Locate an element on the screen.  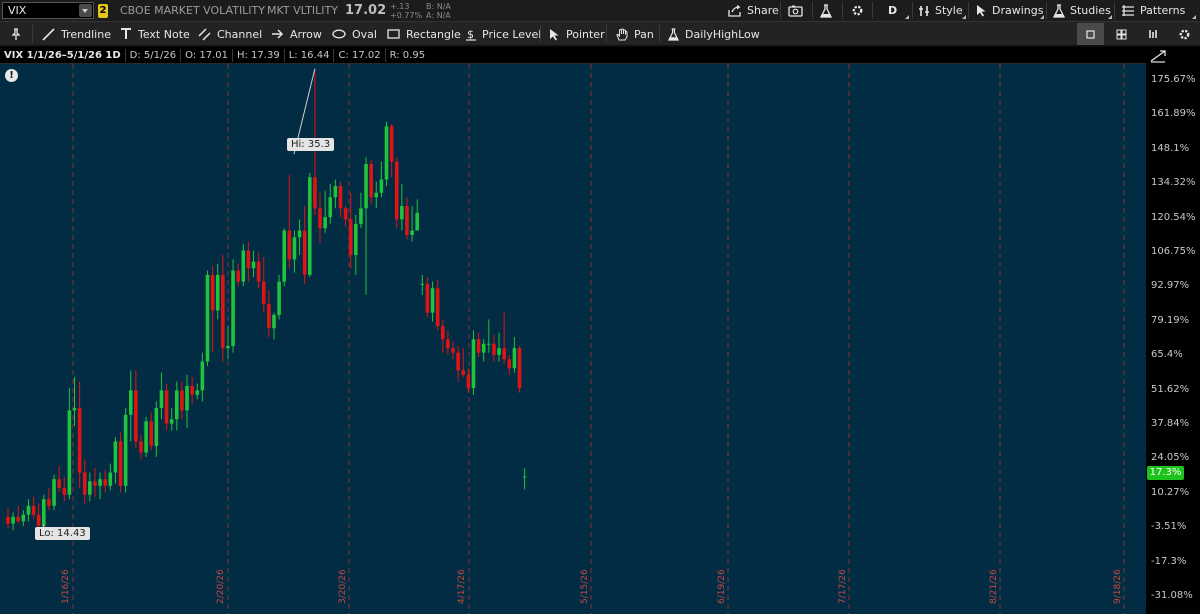
tool-price-level: $ Price Level is located at coordinates (503, 34).